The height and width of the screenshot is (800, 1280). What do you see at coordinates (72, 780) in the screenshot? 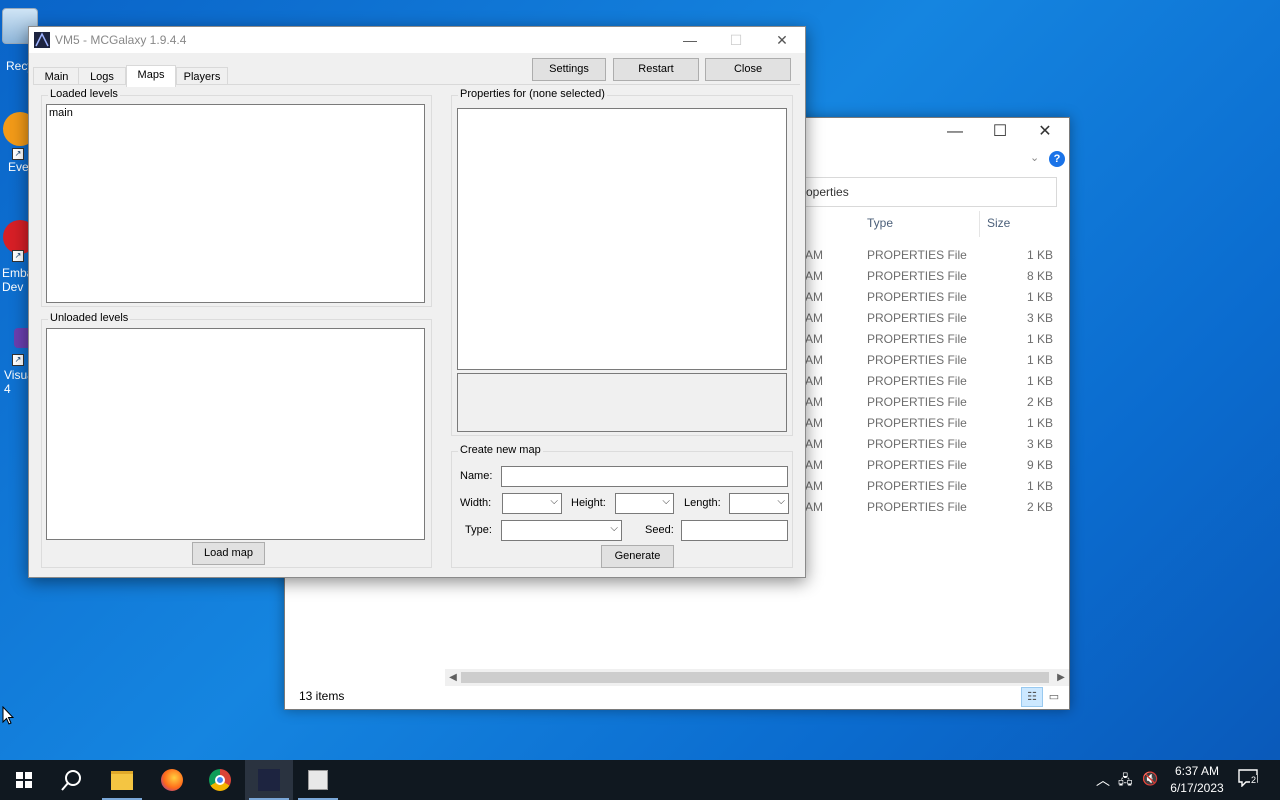
I see `search-button` at bounding box center [72, 780].